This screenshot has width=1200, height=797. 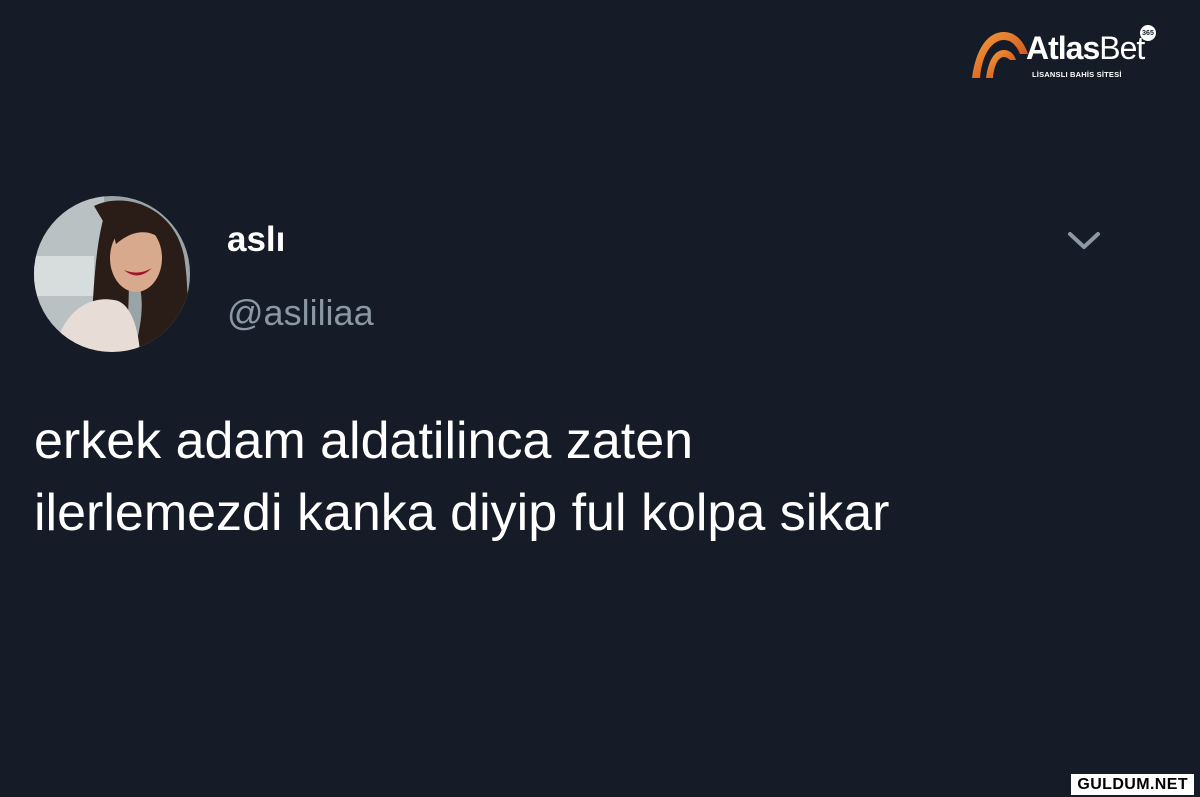 I want to click on watermark: GULDUM.NET, so click(x=1132, y=784).